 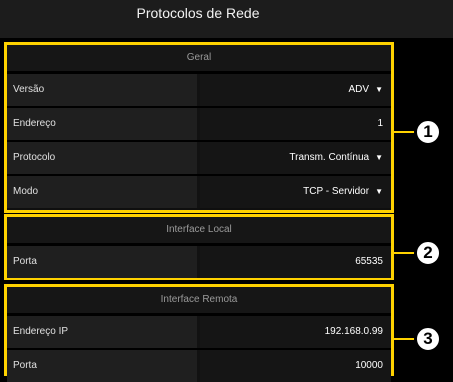 I want to click on mode-select: TCP - Servidor ▼, so click(x=295, y=192).